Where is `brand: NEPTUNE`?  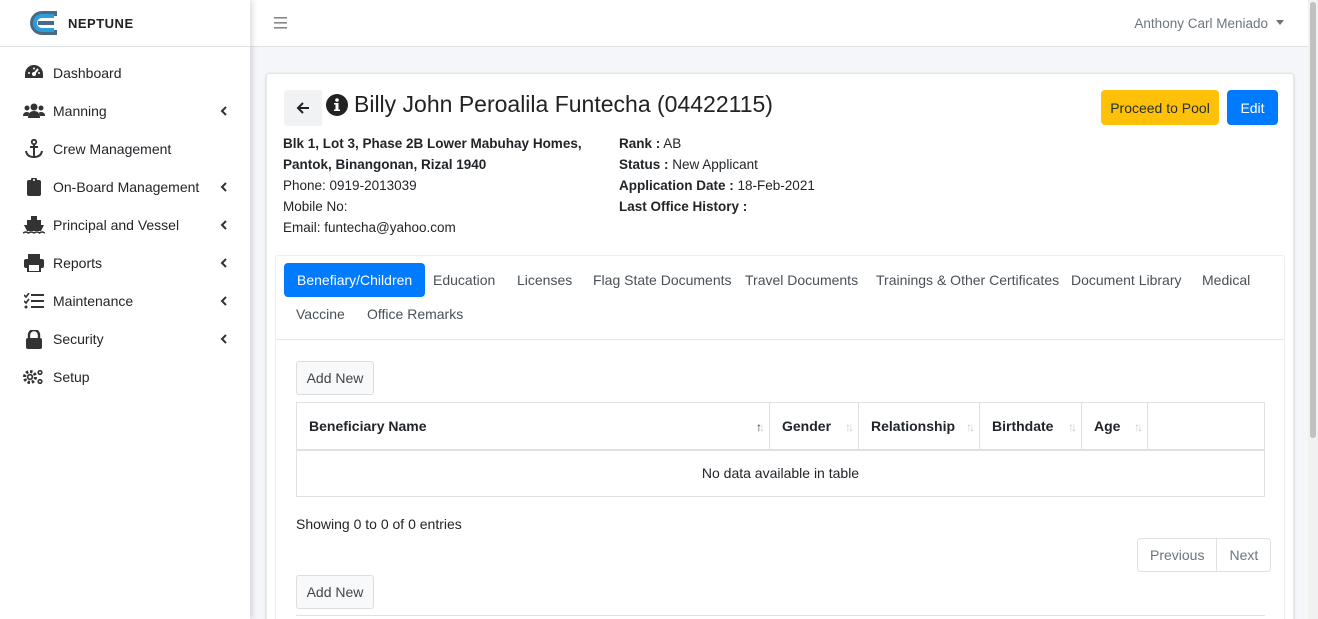
brand: NEPTUNE is located at coordinates (125, 23).